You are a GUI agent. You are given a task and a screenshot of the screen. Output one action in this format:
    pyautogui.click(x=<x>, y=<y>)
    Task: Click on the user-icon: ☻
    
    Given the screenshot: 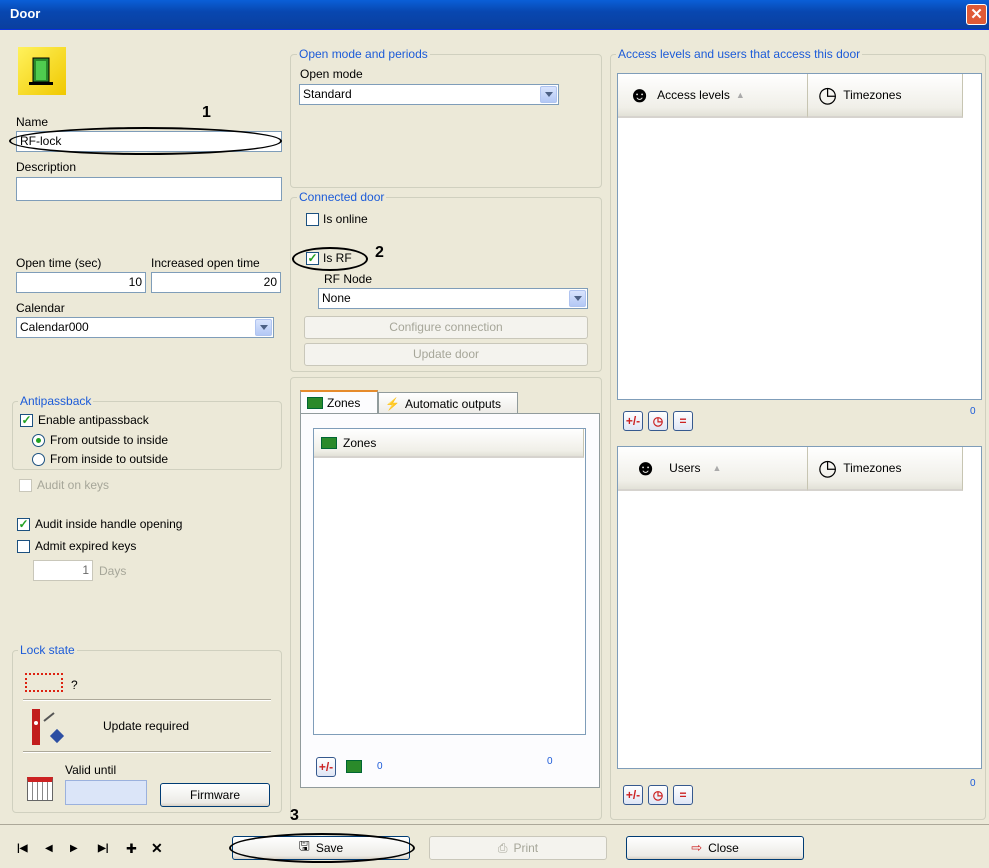 What is the action you would take?
    pyautogui.click(x=646, y=467)
    